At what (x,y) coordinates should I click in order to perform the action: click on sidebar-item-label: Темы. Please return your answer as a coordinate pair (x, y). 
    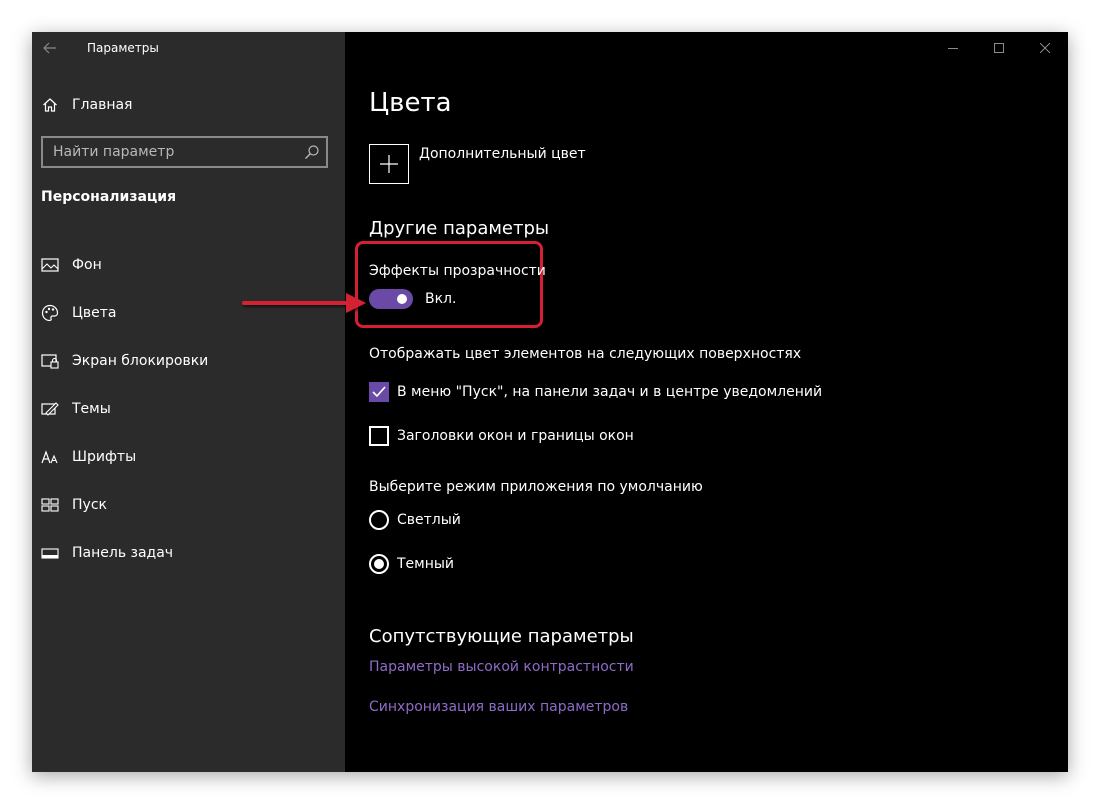
    Looking at the image, I should click on (91, 409).